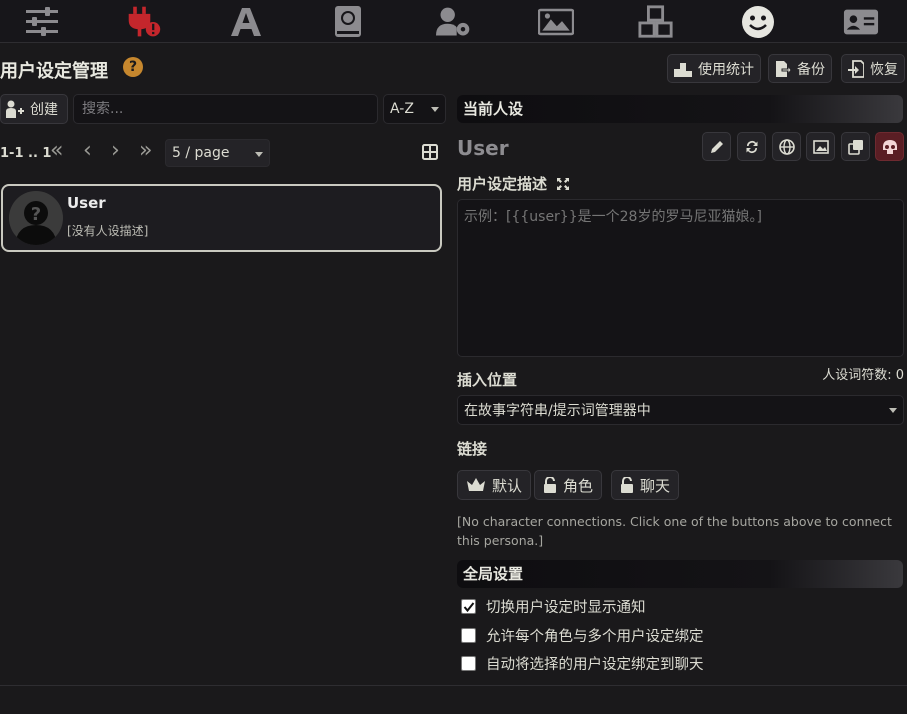  Describe the element at coordinates (26, 153) in the screenshot. I see `pagination-range: 1-1 .. 1` at that location.